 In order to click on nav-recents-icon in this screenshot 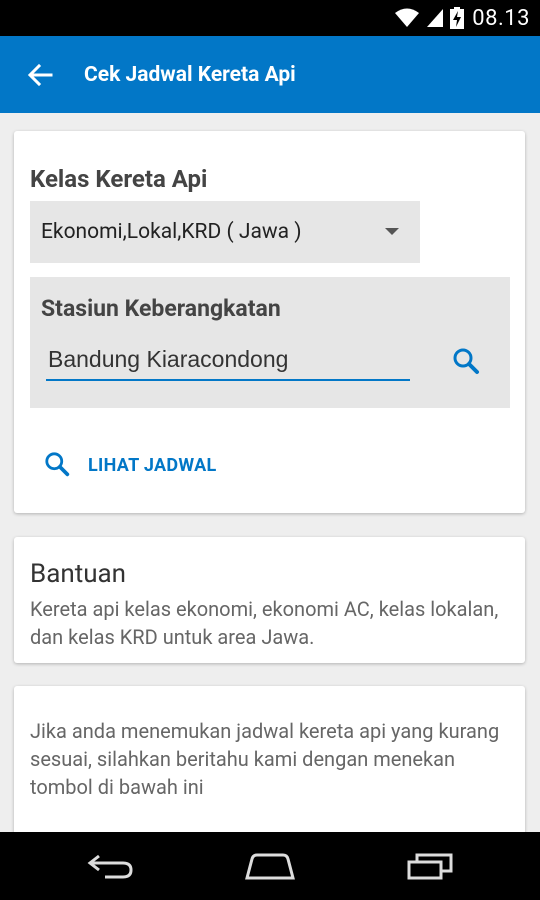, I will do `click(430, 866)`.